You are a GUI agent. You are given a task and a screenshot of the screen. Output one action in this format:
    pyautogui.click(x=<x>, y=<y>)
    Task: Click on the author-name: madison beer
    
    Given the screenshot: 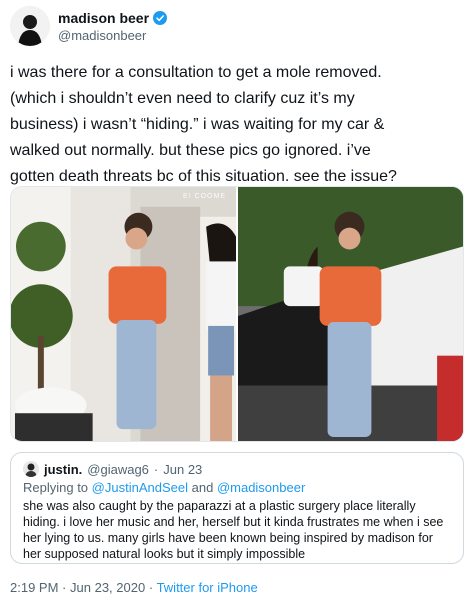 What is the action you would take?
    pyautogui.click(x=113, y=18)
    